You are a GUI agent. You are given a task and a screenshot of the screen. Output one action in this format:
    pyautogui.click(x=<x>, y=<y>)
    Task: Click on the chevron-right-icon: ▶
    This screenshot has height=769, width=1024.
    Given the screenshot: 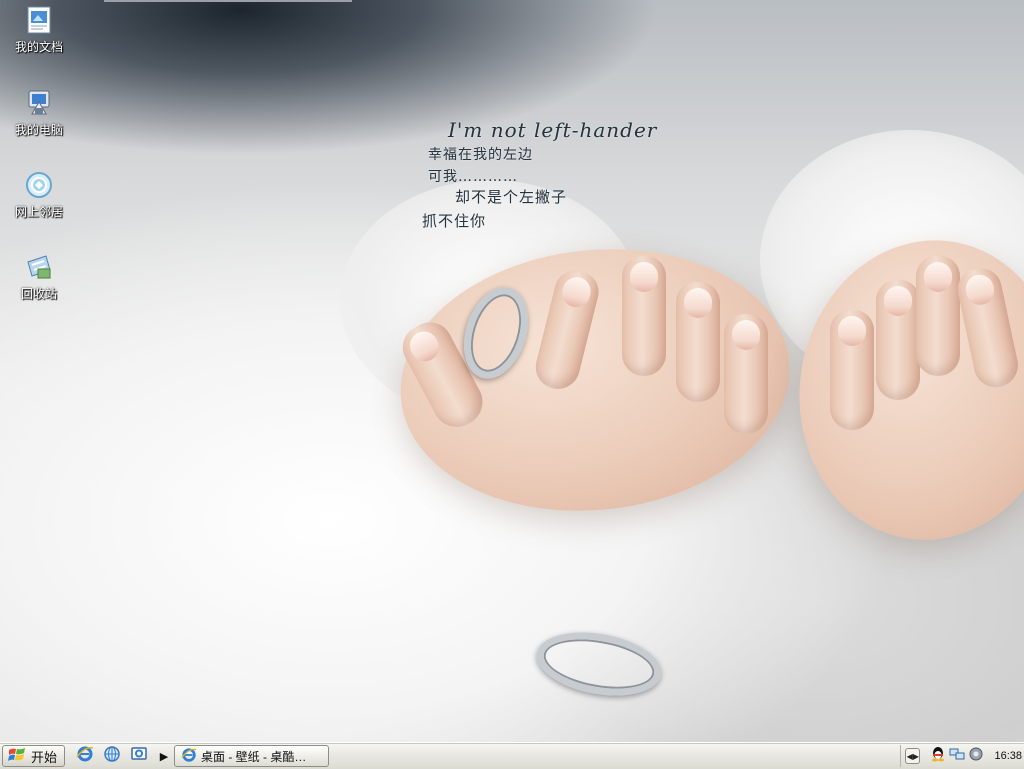 What is the action you would take?
    pyautogui.click(x=164, y=756)
    